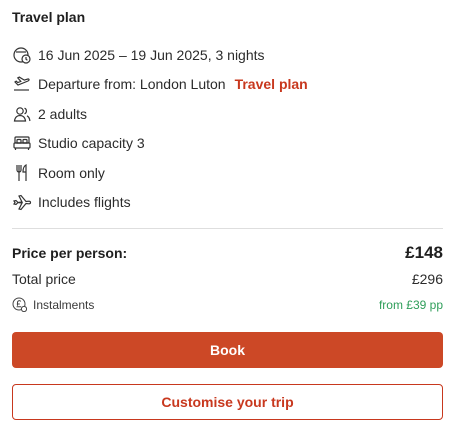 This screenshot has width=454, height=432. What do you see at coordinates (22, 173) in the screenshot?
I see `fork-knife-icon` at bounding box center [22, 173].